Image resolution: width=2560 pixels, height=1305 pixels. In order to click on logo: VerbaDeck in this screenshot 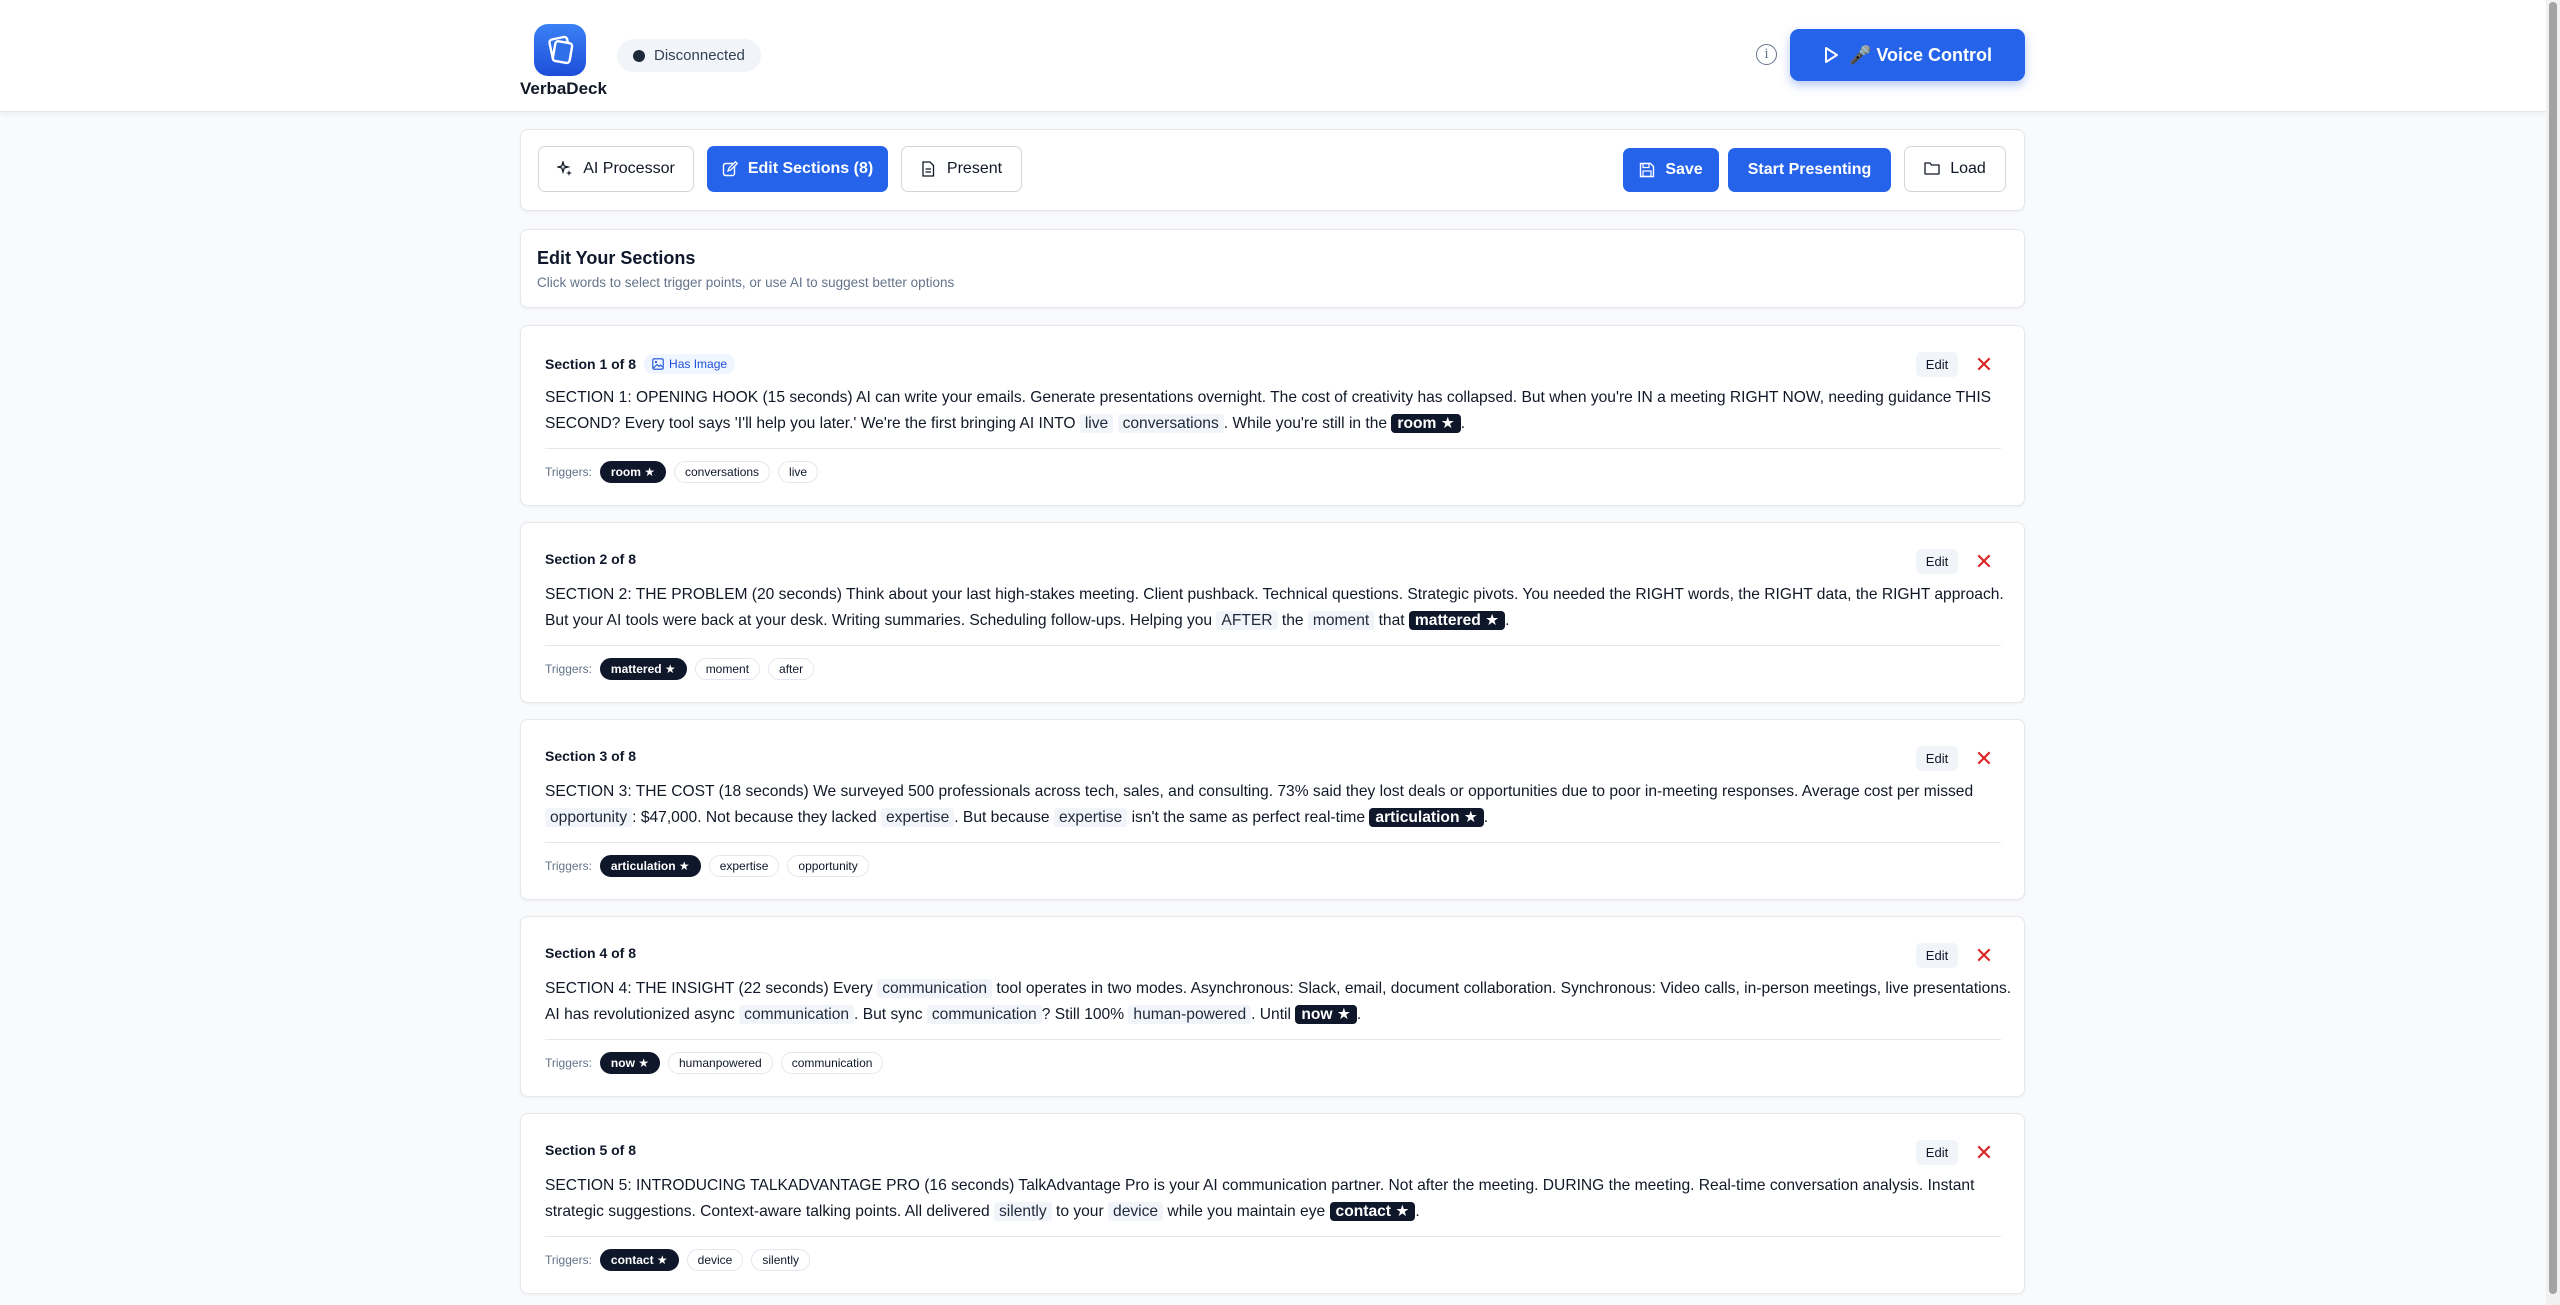, I will do `click(563, 61)`.